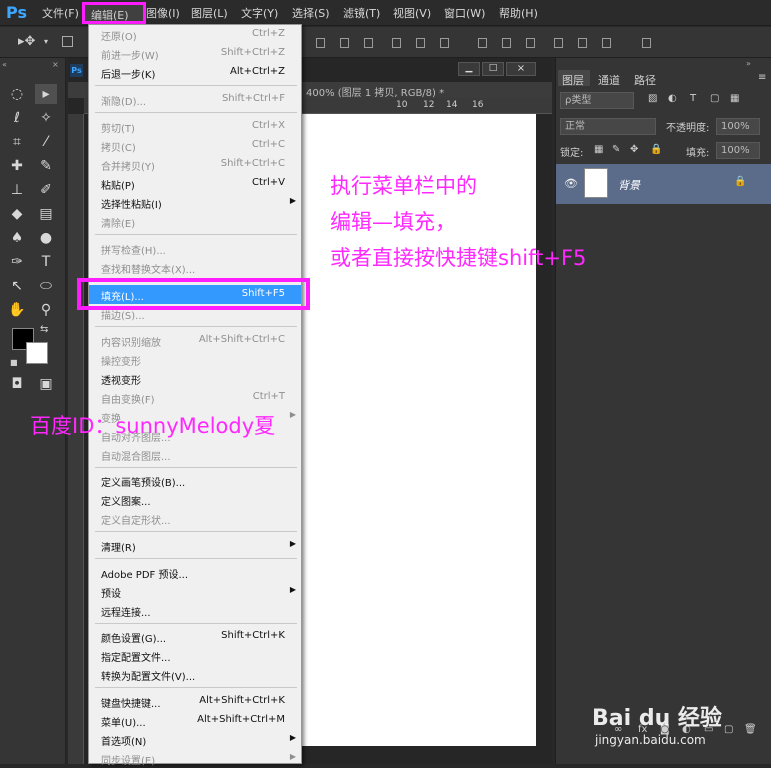 The height and width of the screenshot is (768, 771). What do you see at coordinates (521, 69) in the screenshot?
I see `close-window-button: ×` at bounding box center [521, 69].